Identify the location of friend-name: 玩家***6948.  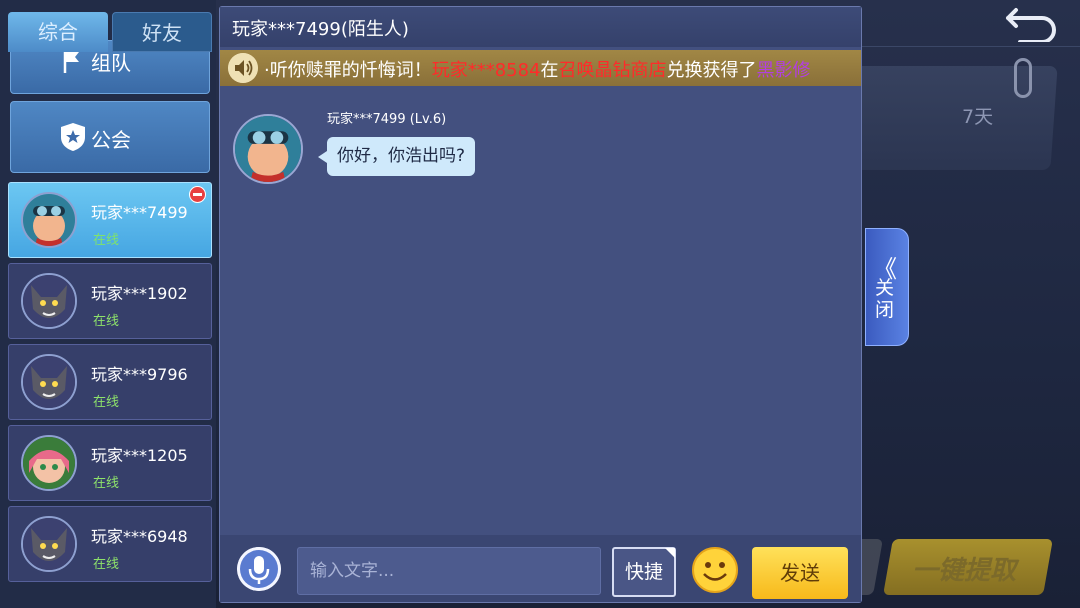
(139, 536).